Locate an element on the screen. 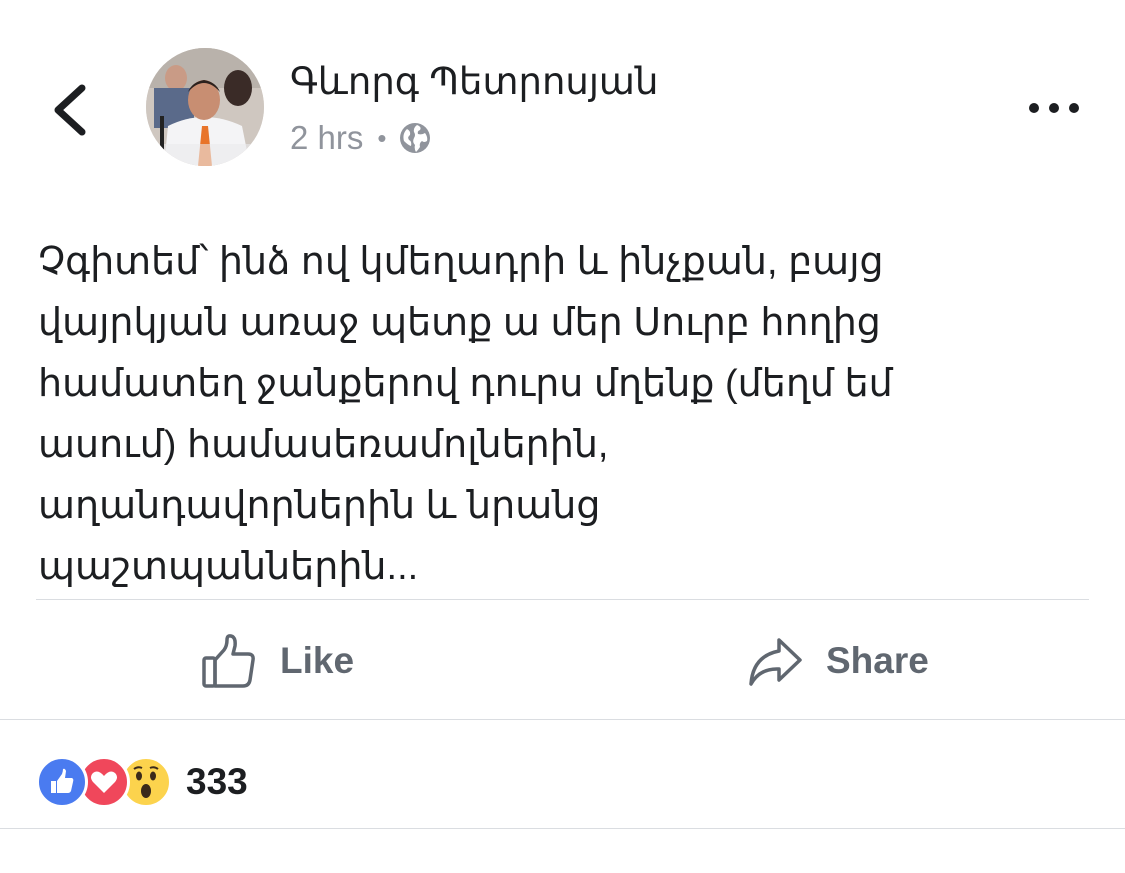  like-label: Like is located at coordinates (317, 660).